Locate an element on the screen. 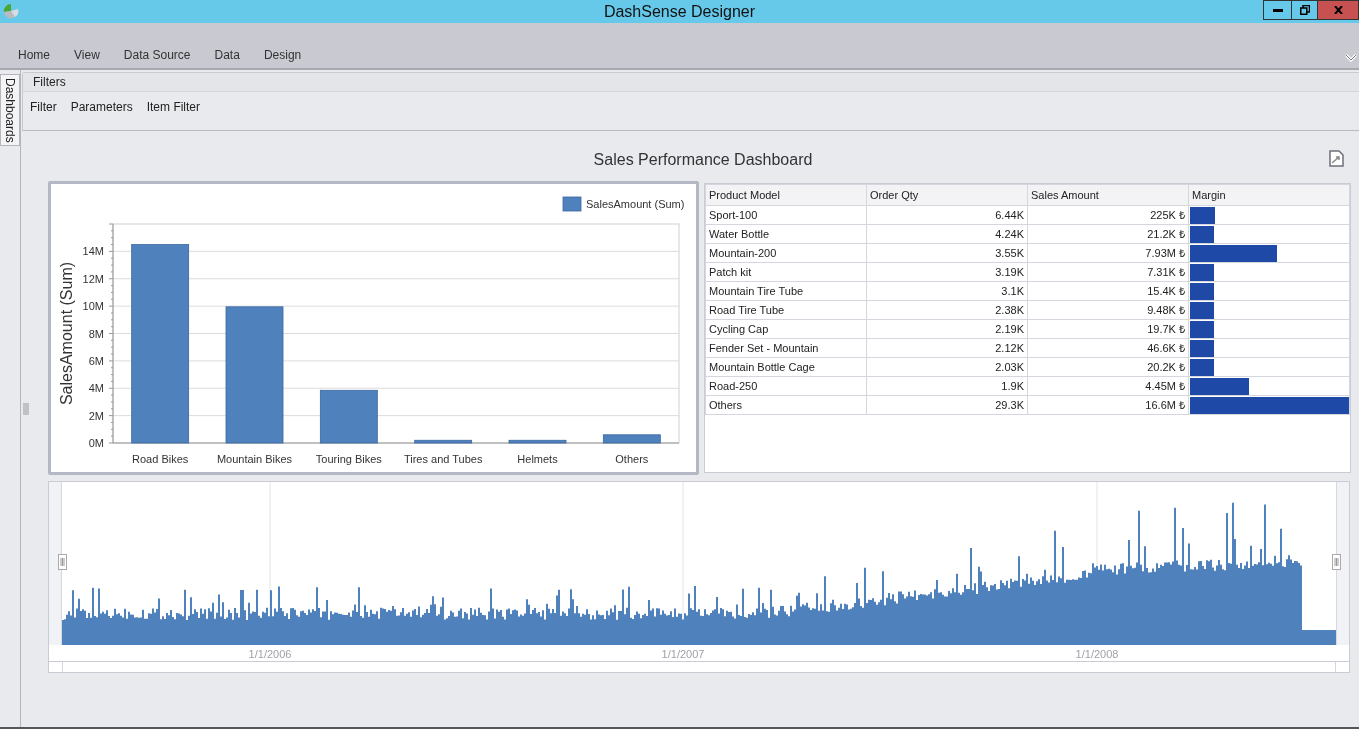 This screenshot has width=1359, height=729. table-cell: 4.24K is located at coordinates (947, 234).